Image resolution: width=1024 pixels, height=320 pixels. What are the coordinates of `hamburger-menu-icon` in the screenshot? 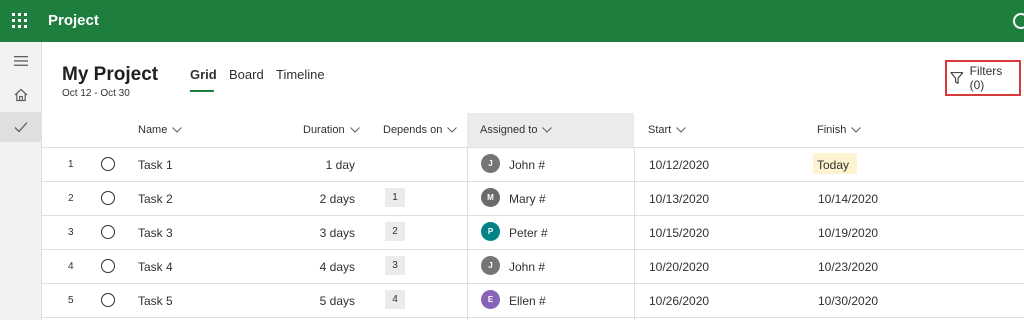 It's located at (20, 61).